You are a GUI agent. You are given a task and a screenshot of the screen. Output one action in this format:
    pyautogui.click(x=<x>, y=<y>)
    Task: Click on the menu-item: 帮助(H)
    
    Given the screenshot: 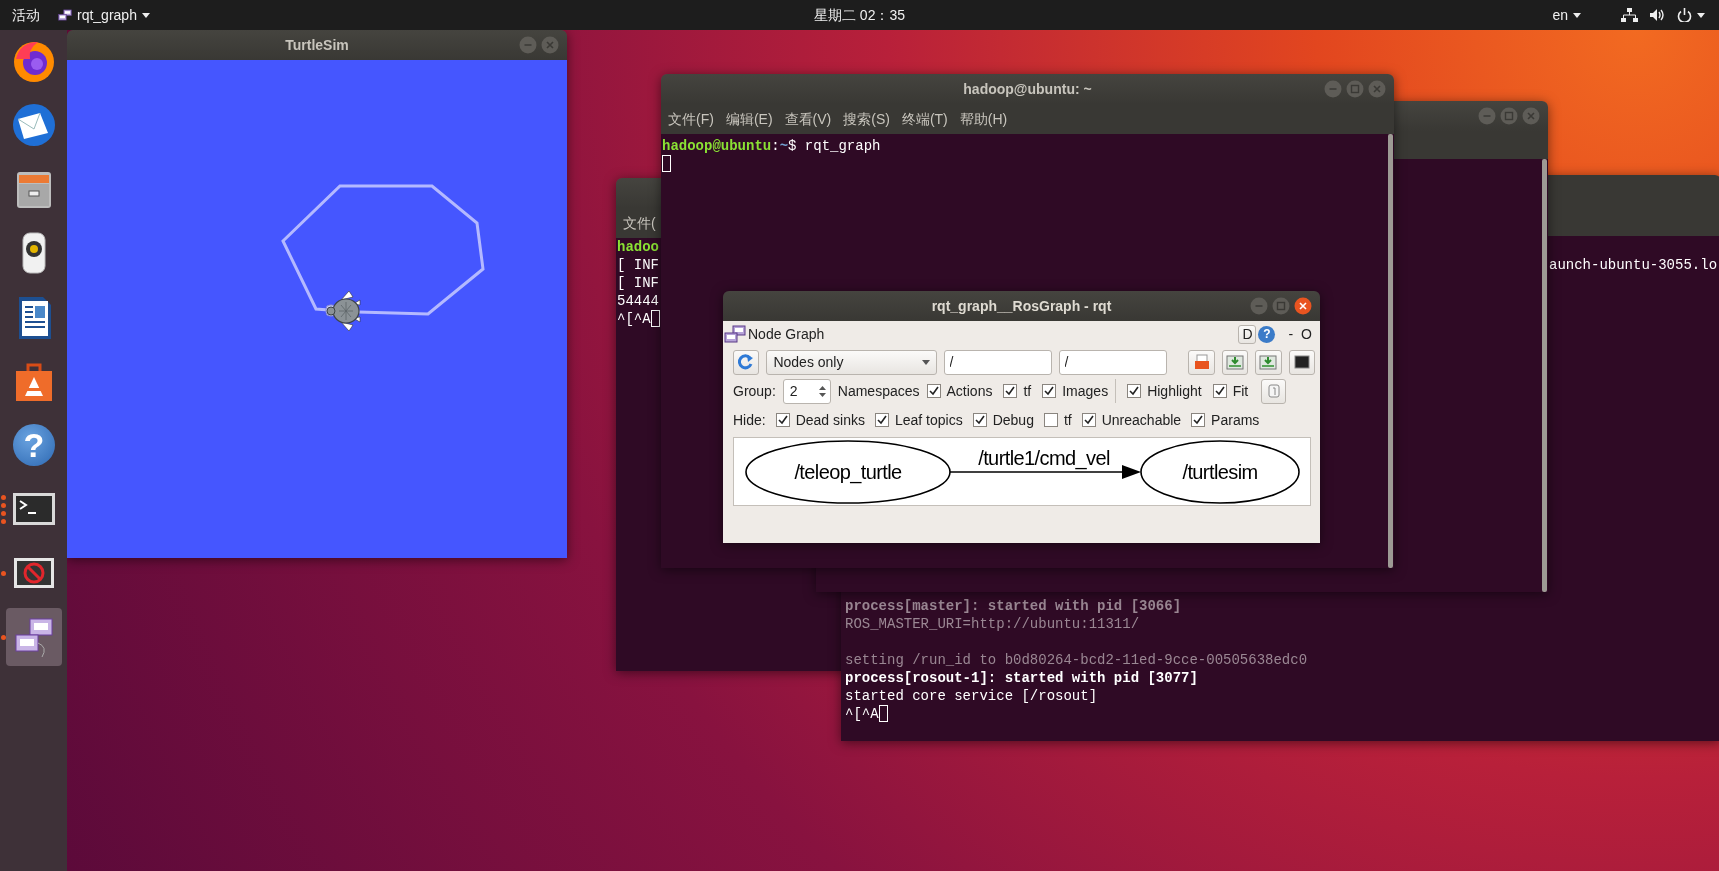 What is the action you would take?
    pyautogui.click(x=983, y=119)
    